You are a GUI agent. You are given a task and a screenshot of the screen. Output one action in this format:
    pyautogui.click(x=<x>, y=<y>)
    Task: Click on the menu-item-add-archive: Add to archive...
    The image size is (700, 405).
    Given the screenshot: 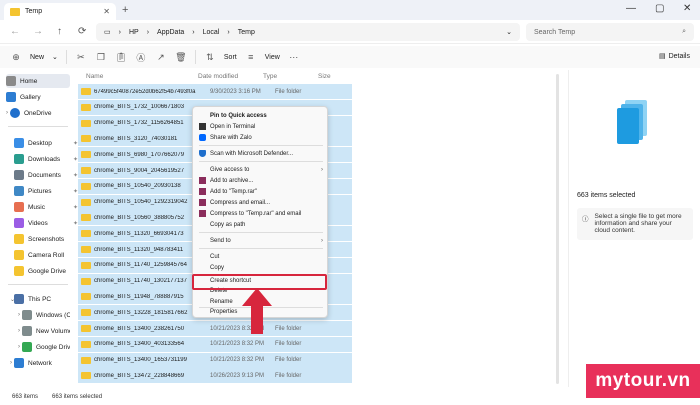 What is the action you would take?
    pyautogui.click(x=261, y=180)
    